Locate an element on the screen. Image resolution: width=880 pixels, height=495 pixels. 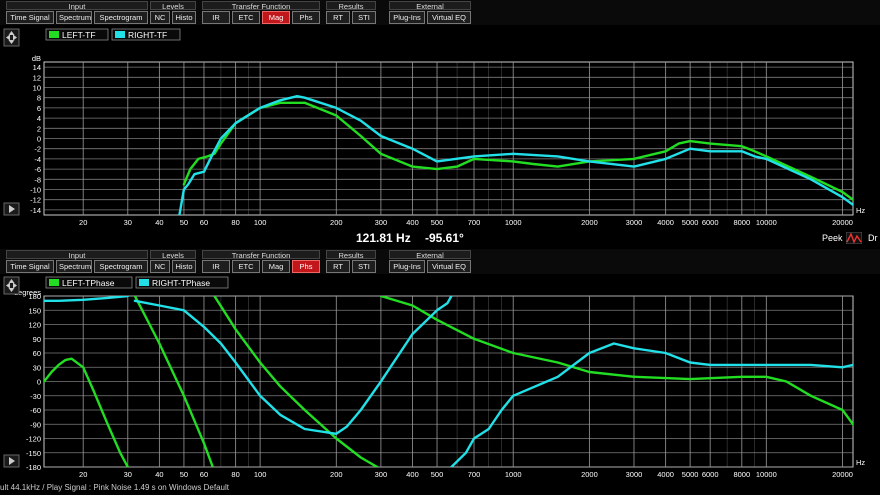
phs-move-icon is located at coordinates (11, 285).